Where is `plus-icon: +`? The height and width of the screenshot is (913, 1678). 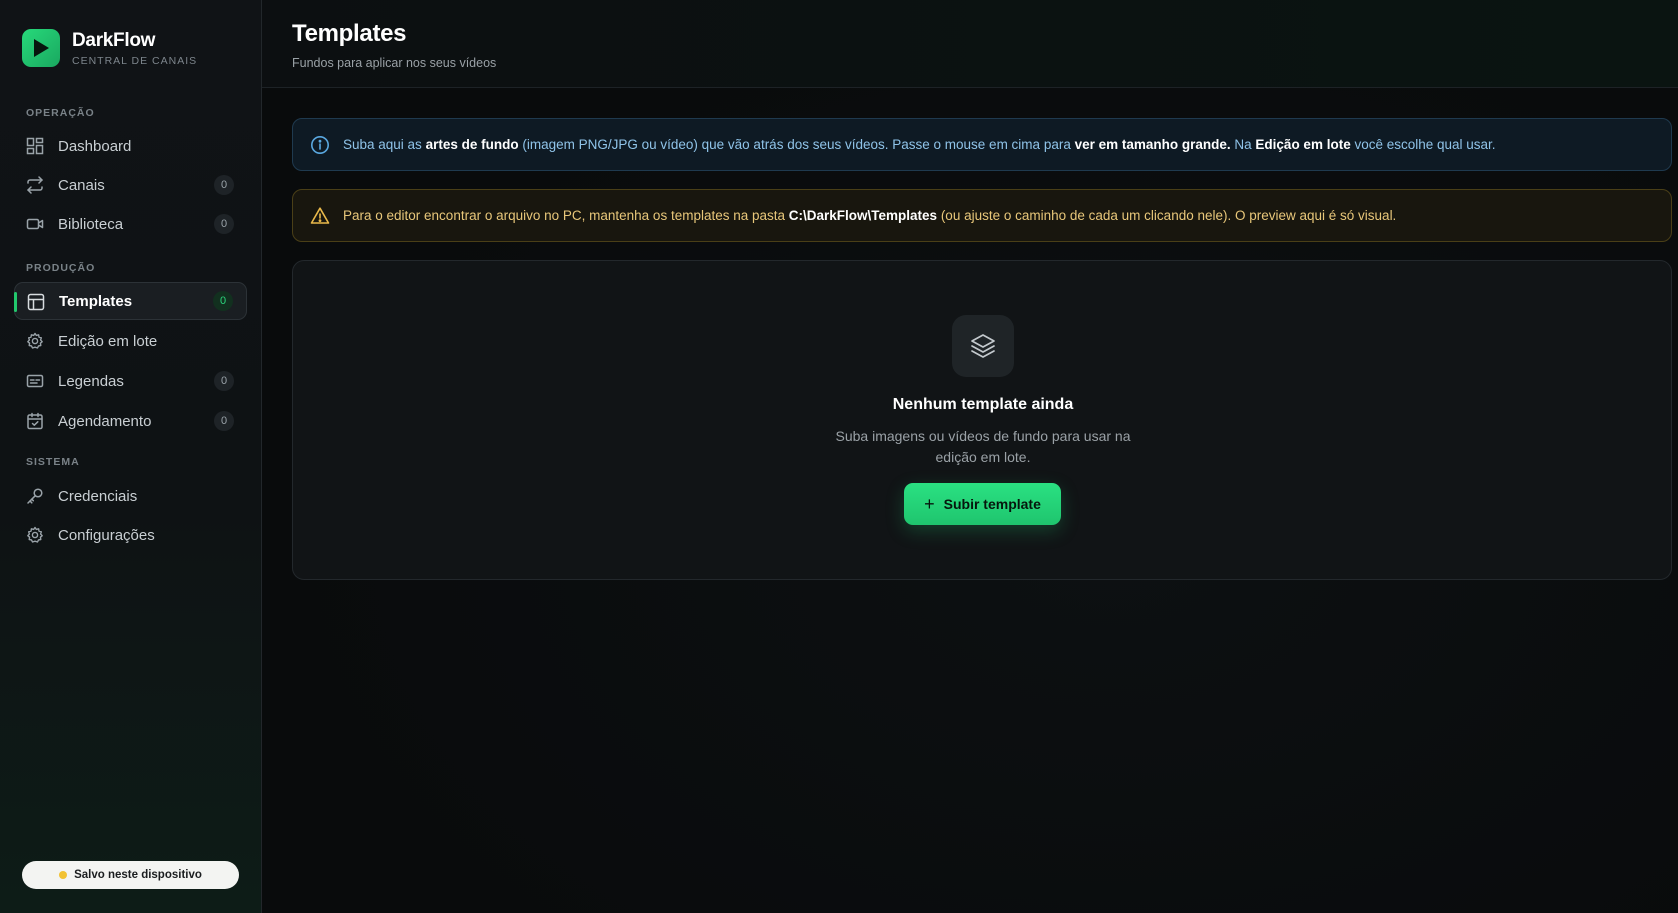 plus-icon: + is located at coordinates (929, 504).